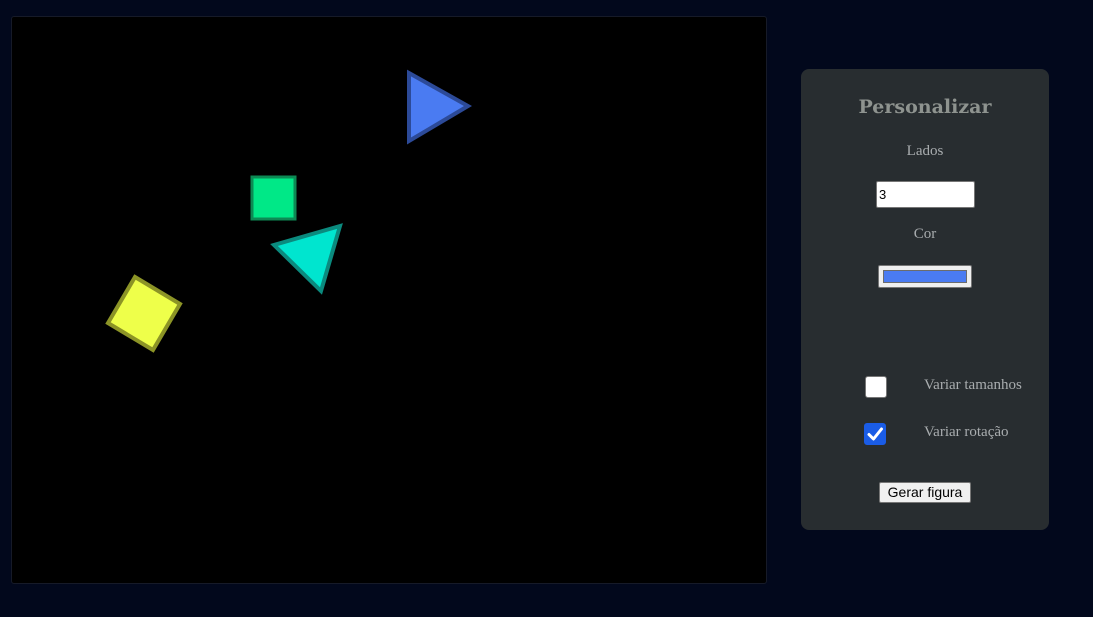  Describe the element at coordinates (925, 234) in the screenshot. I see `color-label: Cor` at that location.